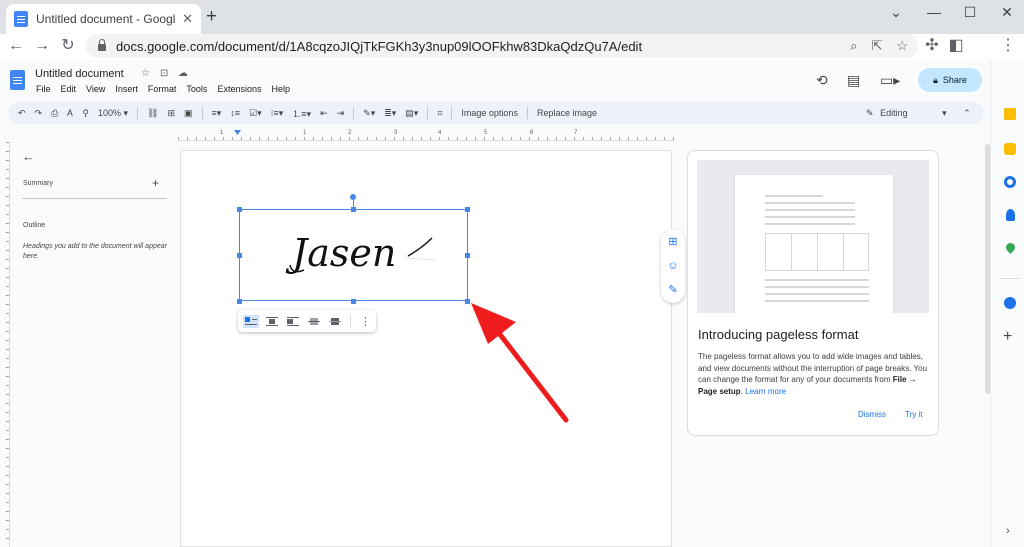 This screenshot has width=1024, height=547. What do you see at coordinates (211, 16) in the screenshot?
I see `new-tab-button: +` at bounding box center [211, 16].